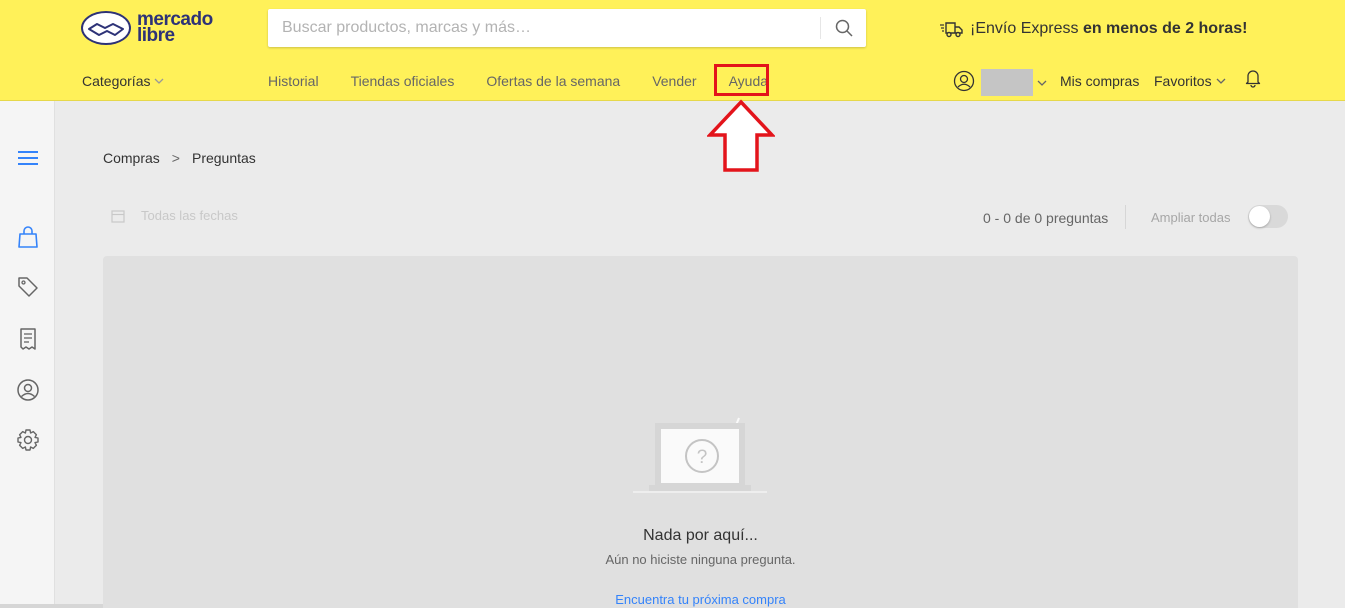  Describe the element at coordinates (741, 80) in the screenshot. I see `ayuda-highlight-box` at that location.